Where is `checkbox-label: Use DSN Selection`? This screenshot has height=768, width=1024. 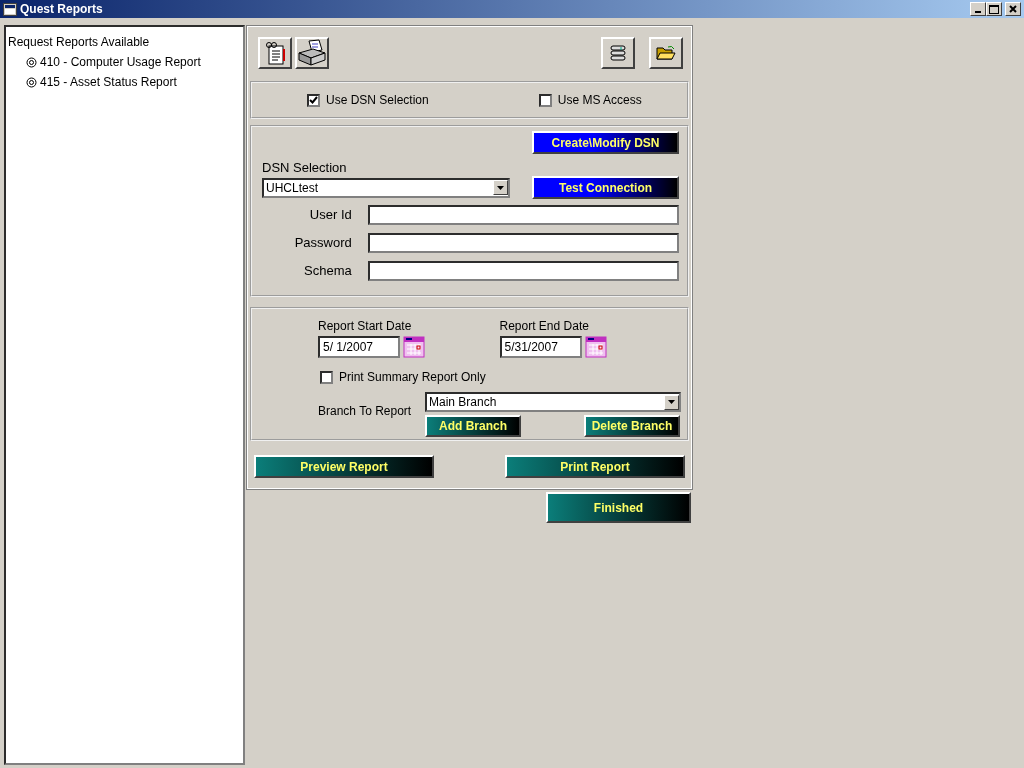 checkbox-label: Use DSN Selection is located at coordinates (377, 100).